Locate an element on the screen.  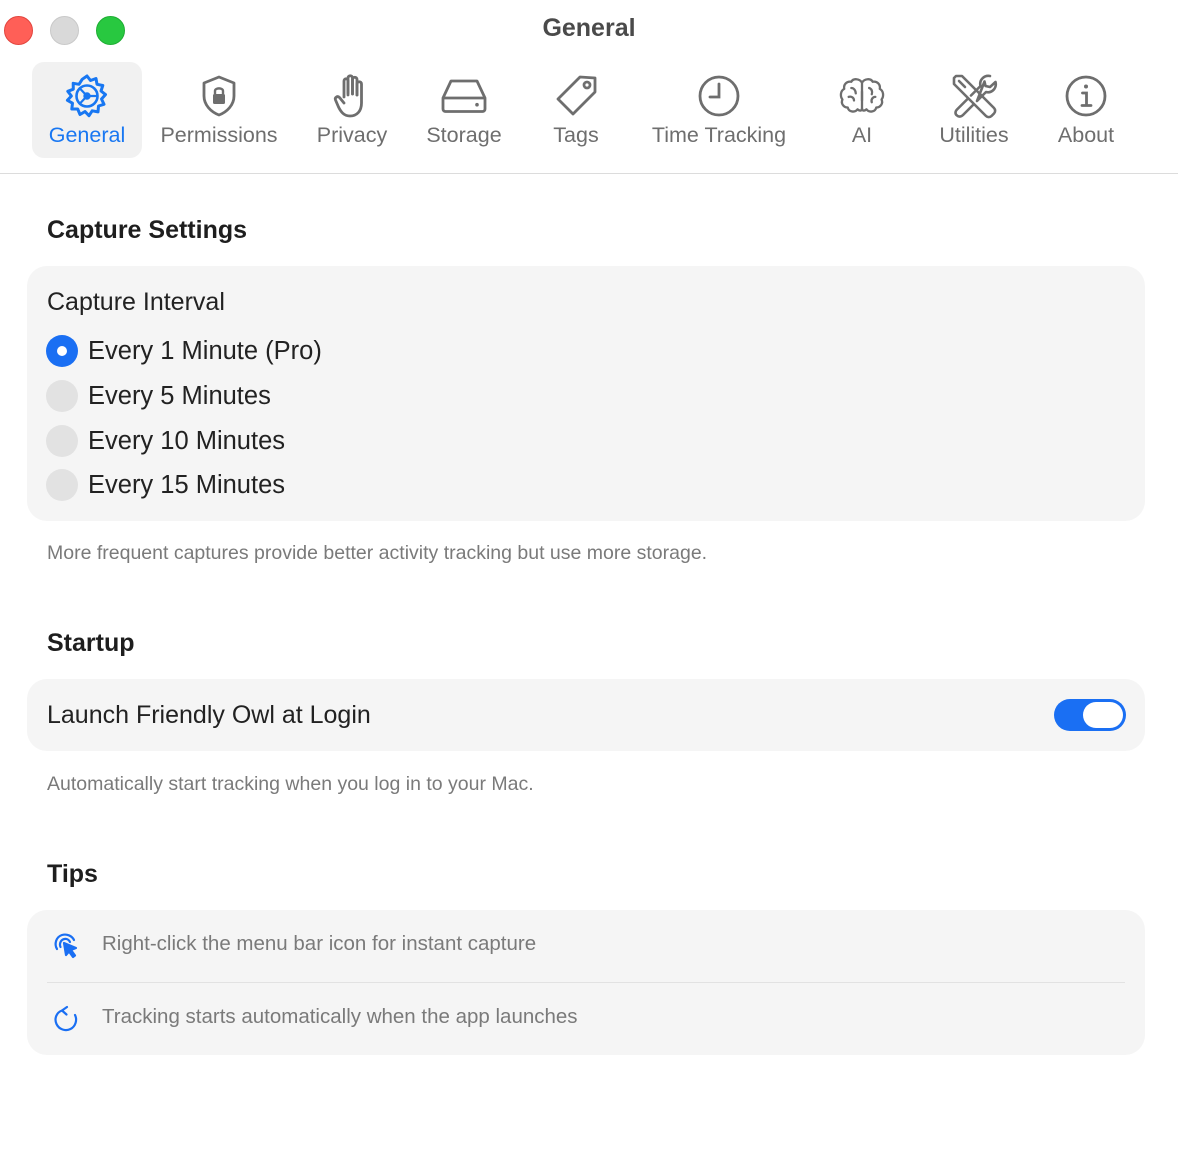
tag-icon is located at coordinates (576, 96).